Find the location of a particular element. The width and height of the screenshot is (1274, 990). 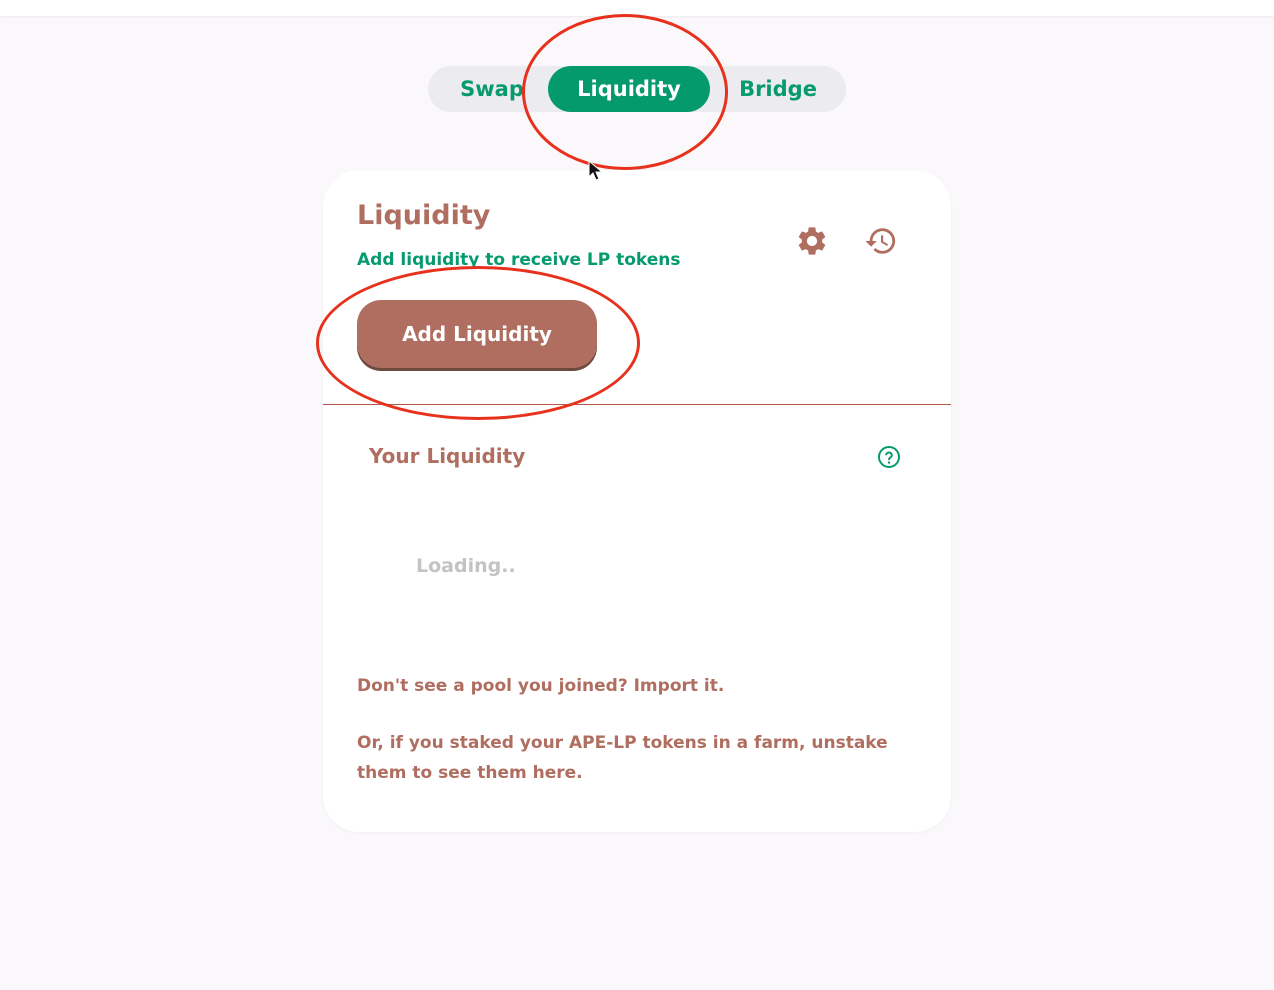

history-icon is located at coordinates (880, 241).